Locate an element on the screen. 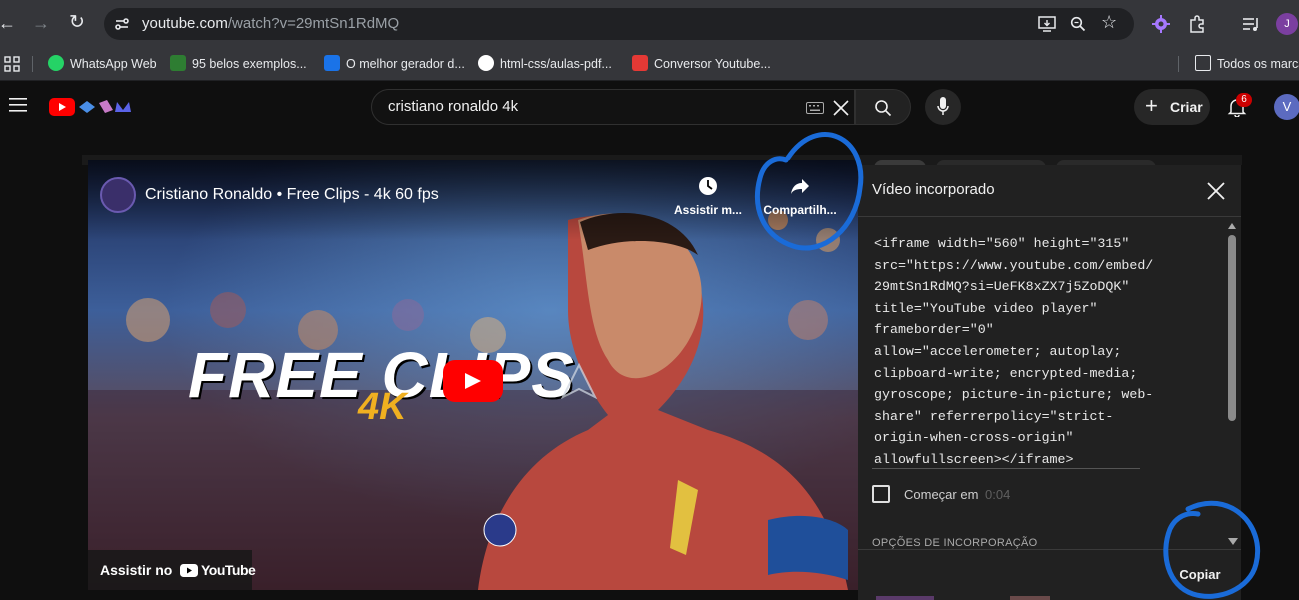 The image size is (1299, 600). voice-search-button is located at coordinates (943, 107).